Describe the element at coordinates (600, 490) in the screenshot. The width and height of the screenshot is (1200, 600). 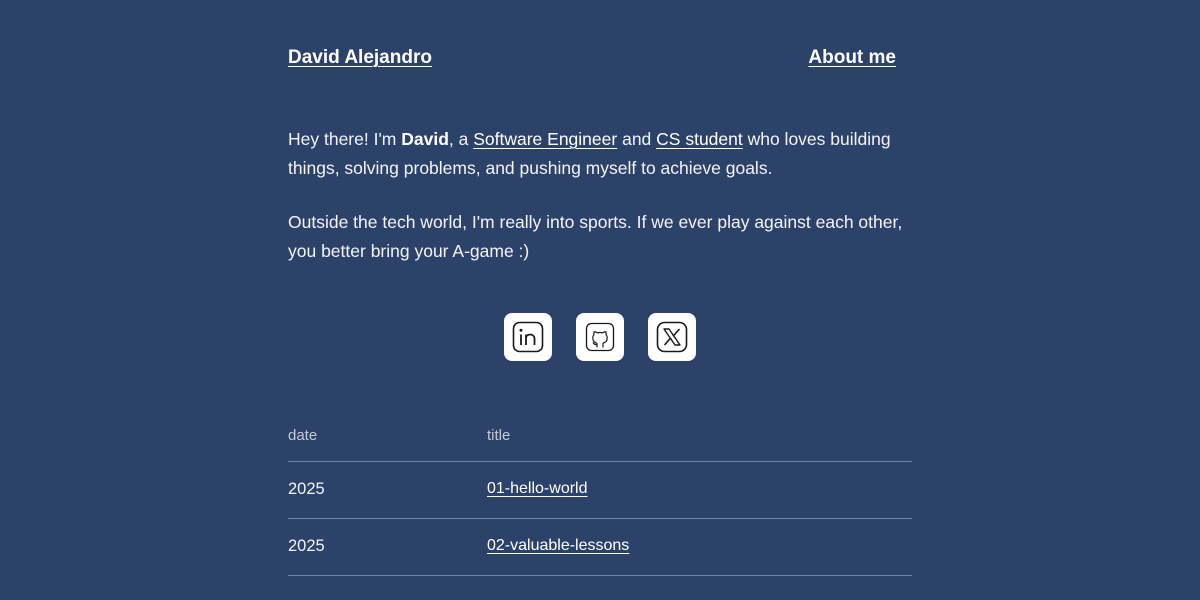
I see `table-row: 2025 01-hello-world` at that location.